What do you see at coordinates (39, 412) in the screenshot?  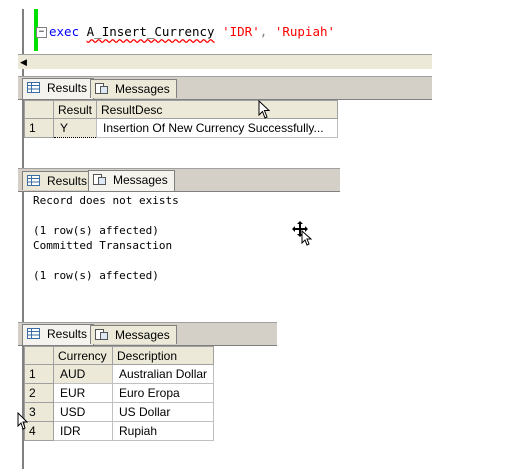 I see `row-number: 3` at bounding box center [39, 412].